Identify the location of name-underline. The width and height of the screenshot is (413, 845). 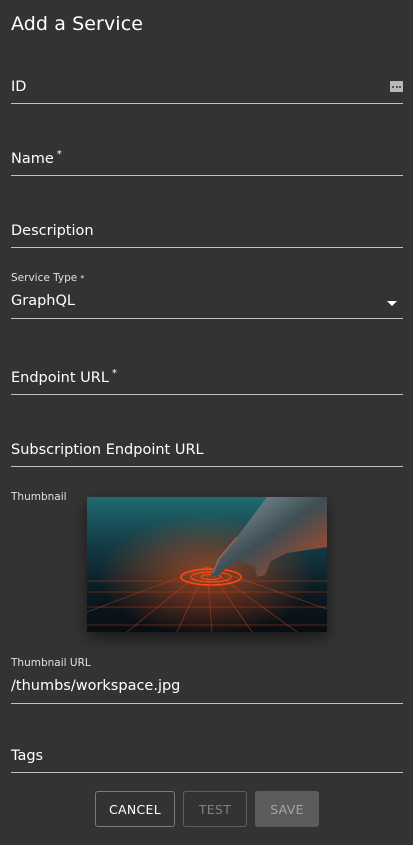
(207, 175).